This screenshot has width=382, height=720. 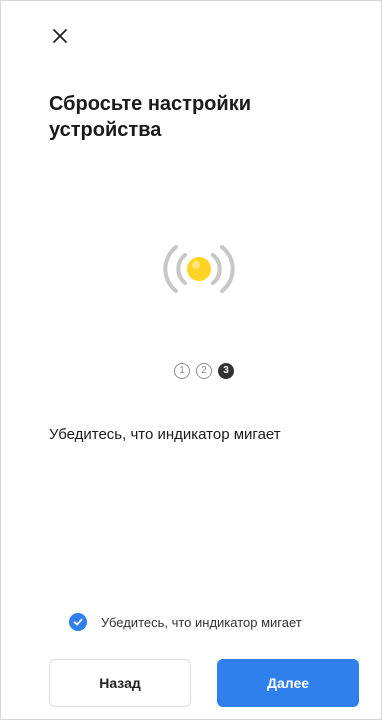 I want to click on step-2: 2, so click(x=204, y=371).